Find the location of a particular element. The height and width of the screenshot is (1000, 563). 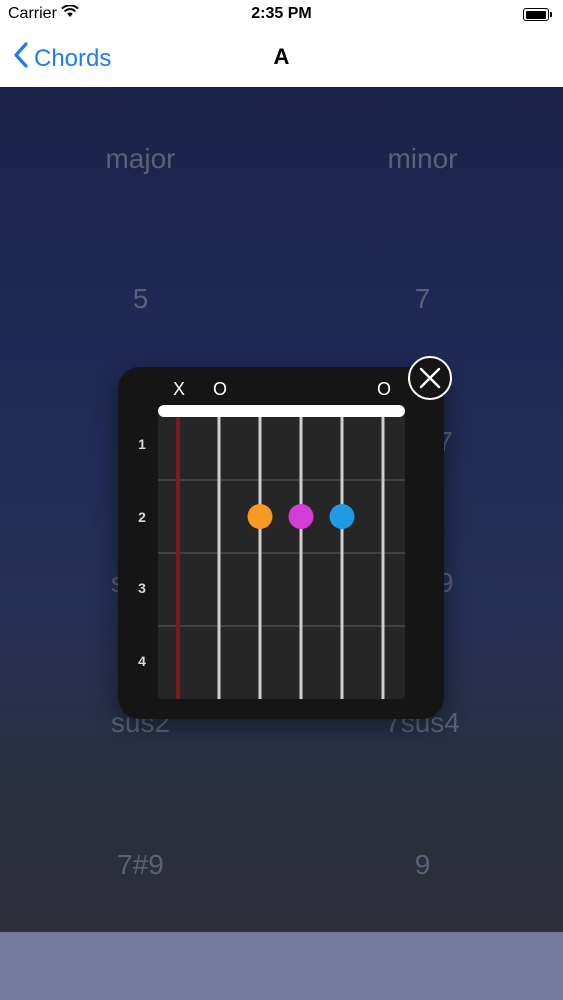

nut is located at coordinates (281, 411).